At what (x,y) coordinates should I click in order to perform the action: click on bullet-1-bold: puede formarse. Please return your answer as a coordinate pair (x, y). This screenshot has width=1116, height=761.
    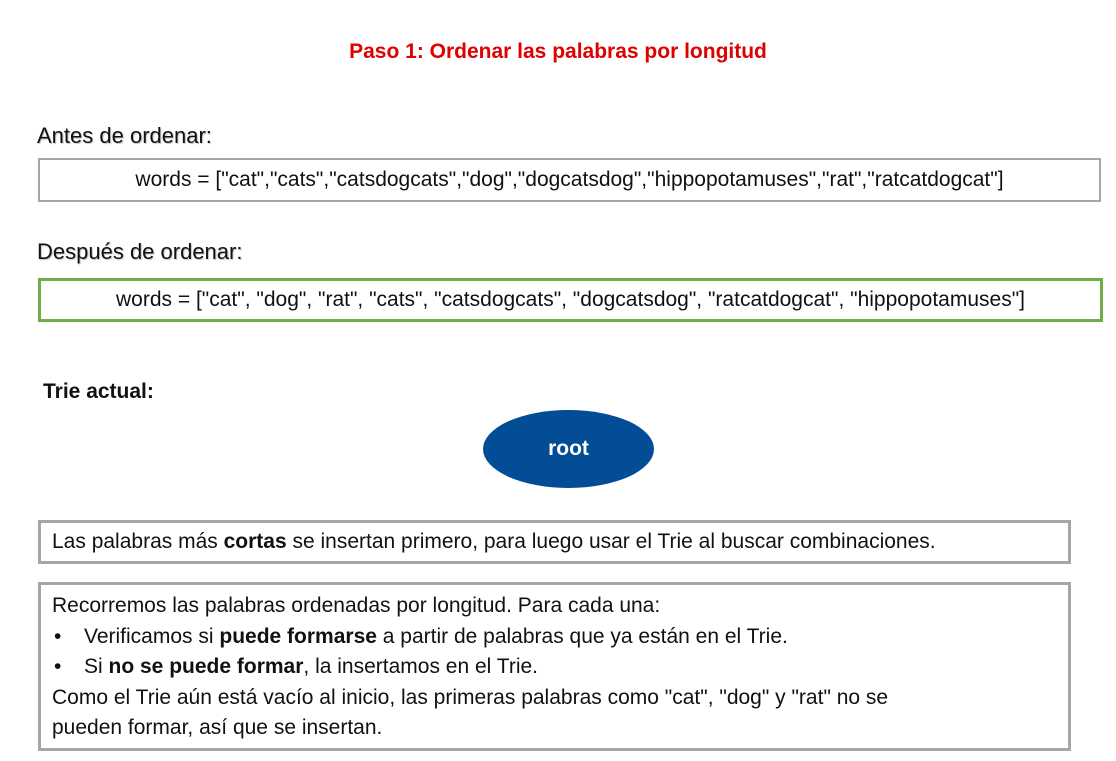
    Looking at the image, I should click on (298, 636).